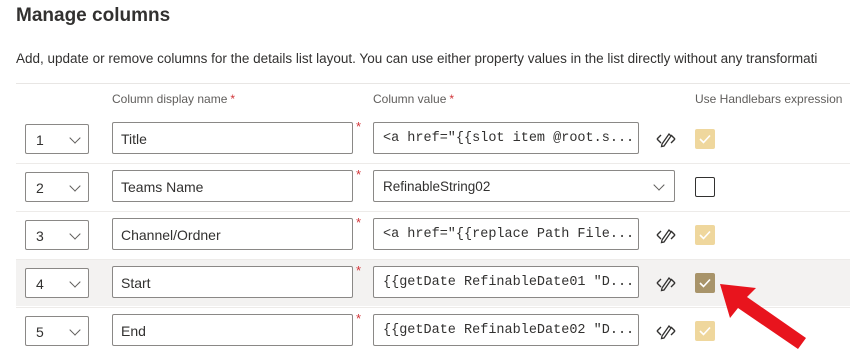  I want to click on order-dropdown: 4, so click(57, 283).